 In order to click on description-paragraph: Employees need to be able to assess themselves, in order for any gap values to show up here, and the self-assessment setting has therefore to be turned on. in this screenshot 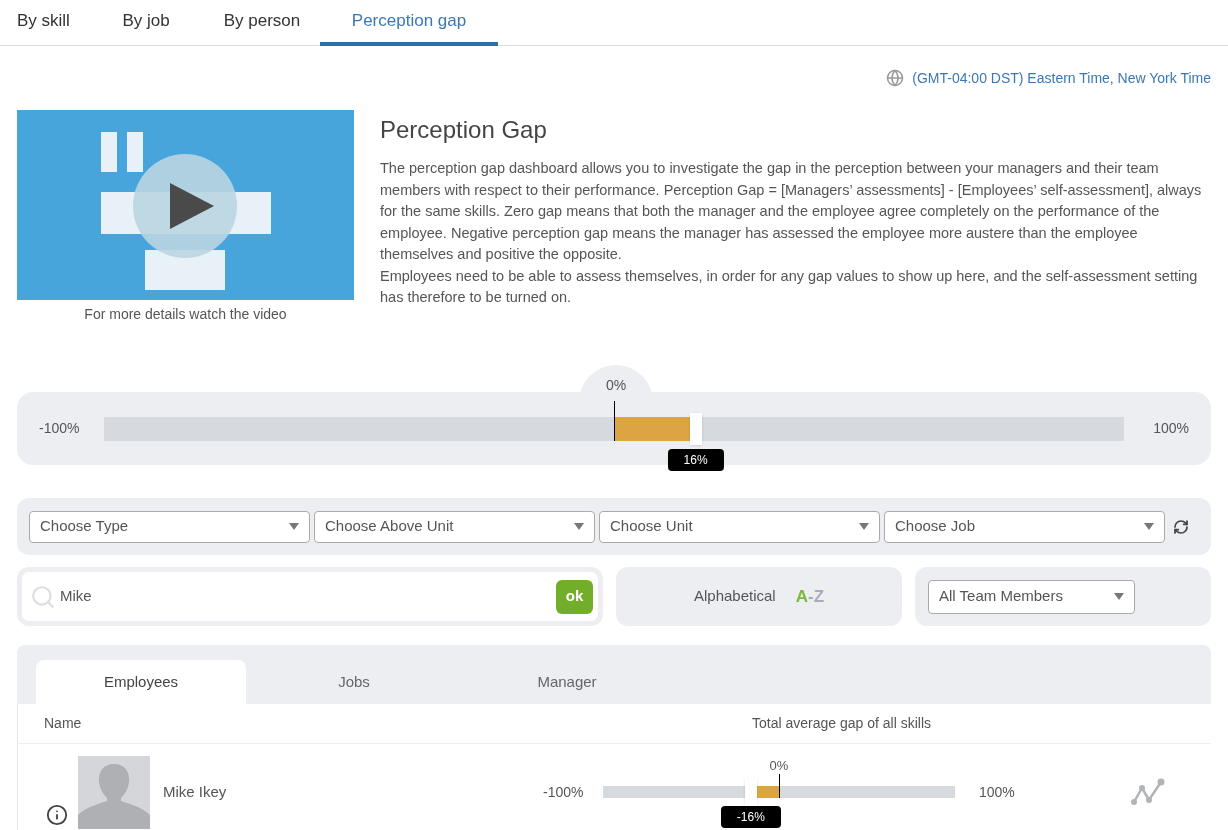, I will do `click(789, 286)`.